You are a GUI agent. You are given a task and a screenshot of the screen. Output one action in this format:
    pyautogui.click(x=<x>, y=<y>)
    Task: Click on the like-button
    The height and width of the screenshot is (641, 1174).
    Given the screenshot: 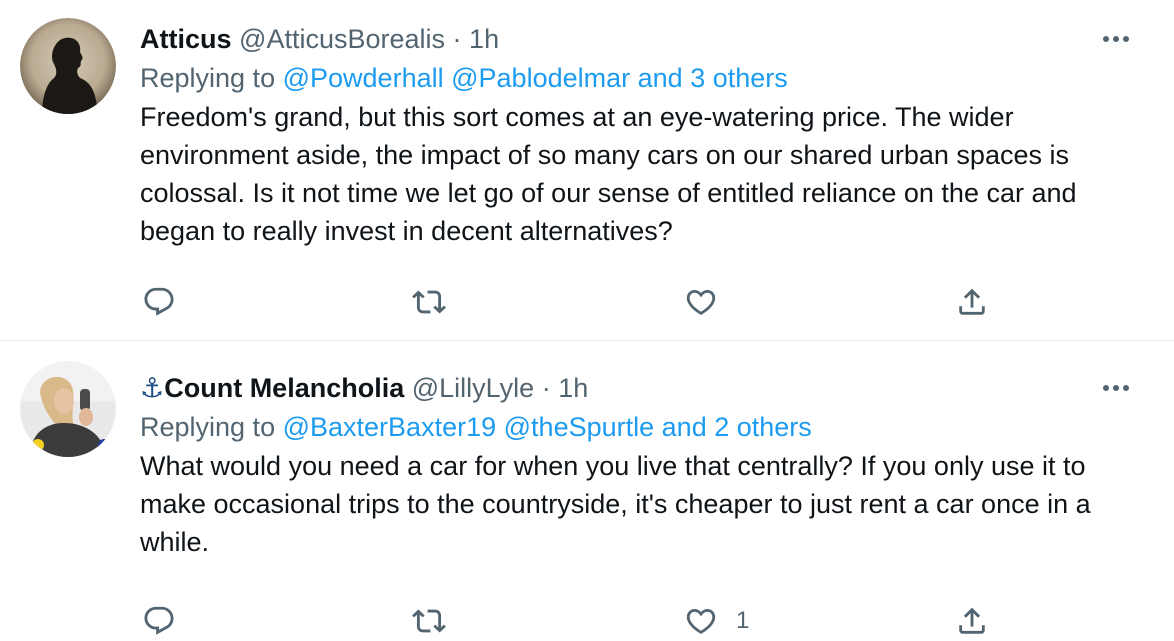 What is the action you would take?
    pyautogui.click(x=710, y=302)
    